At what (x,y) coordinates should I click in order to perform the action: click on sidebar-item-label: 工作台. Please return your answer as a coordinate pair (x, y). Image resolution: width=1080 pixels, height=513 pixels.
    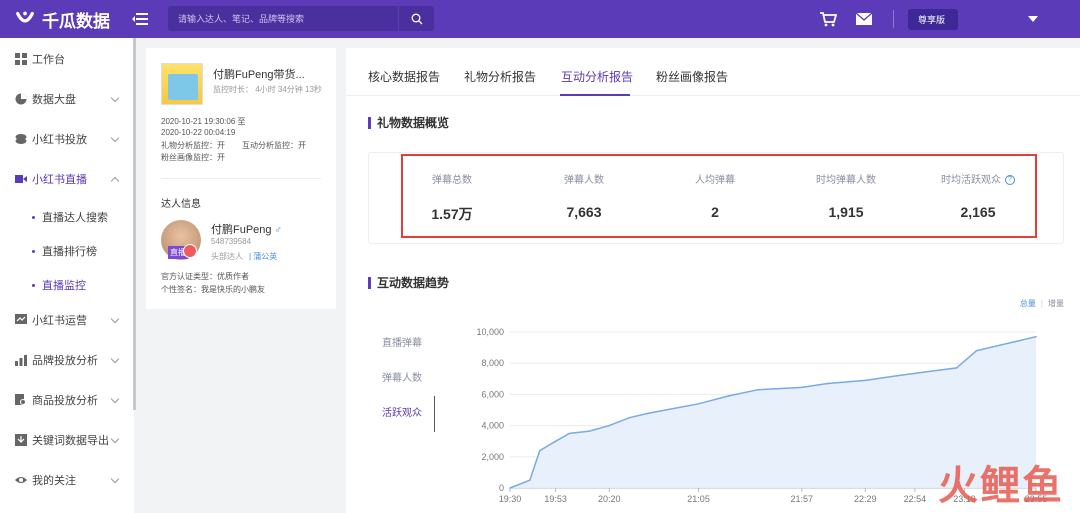
    Looking at the image, I should click on (48, 60).